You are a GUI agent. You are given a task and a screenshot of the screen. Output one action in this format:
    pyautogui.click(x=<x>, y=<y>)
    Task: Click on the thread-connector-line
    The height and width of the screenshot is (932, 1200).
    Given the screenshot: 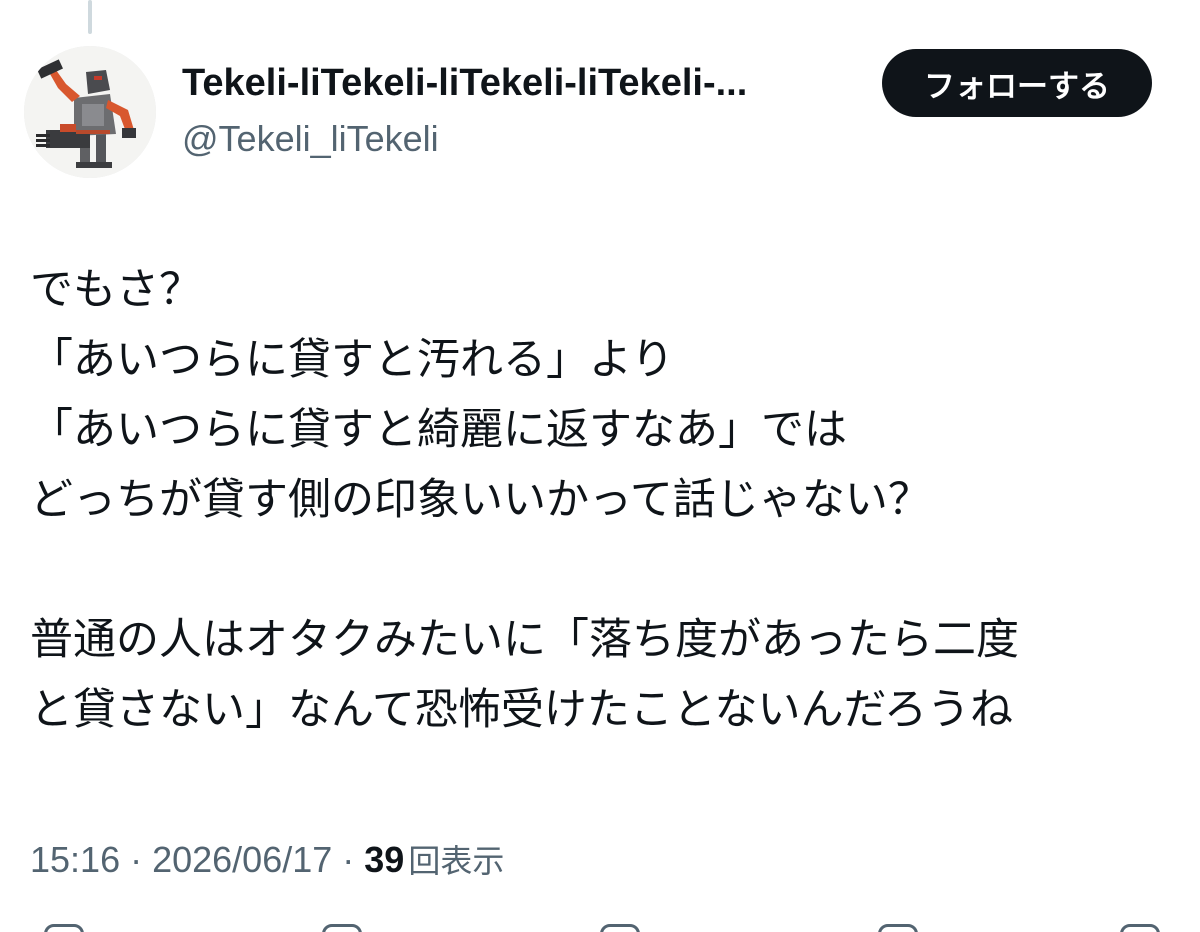 What is the action you would take?
    pyautogui.click(x=90, y=17)
    